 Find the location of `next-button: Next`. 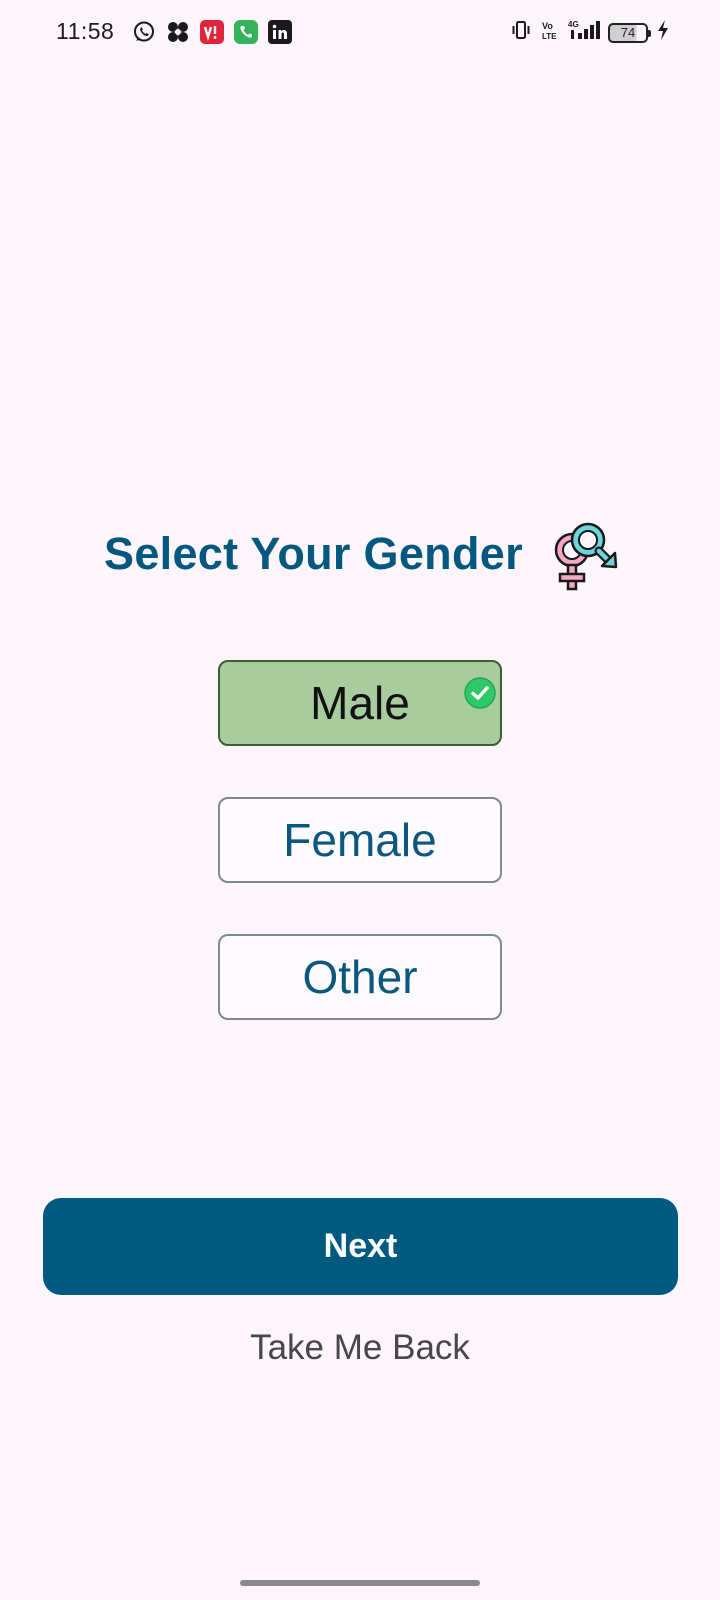

next-button: Next is located at coordinates (360, 1246).